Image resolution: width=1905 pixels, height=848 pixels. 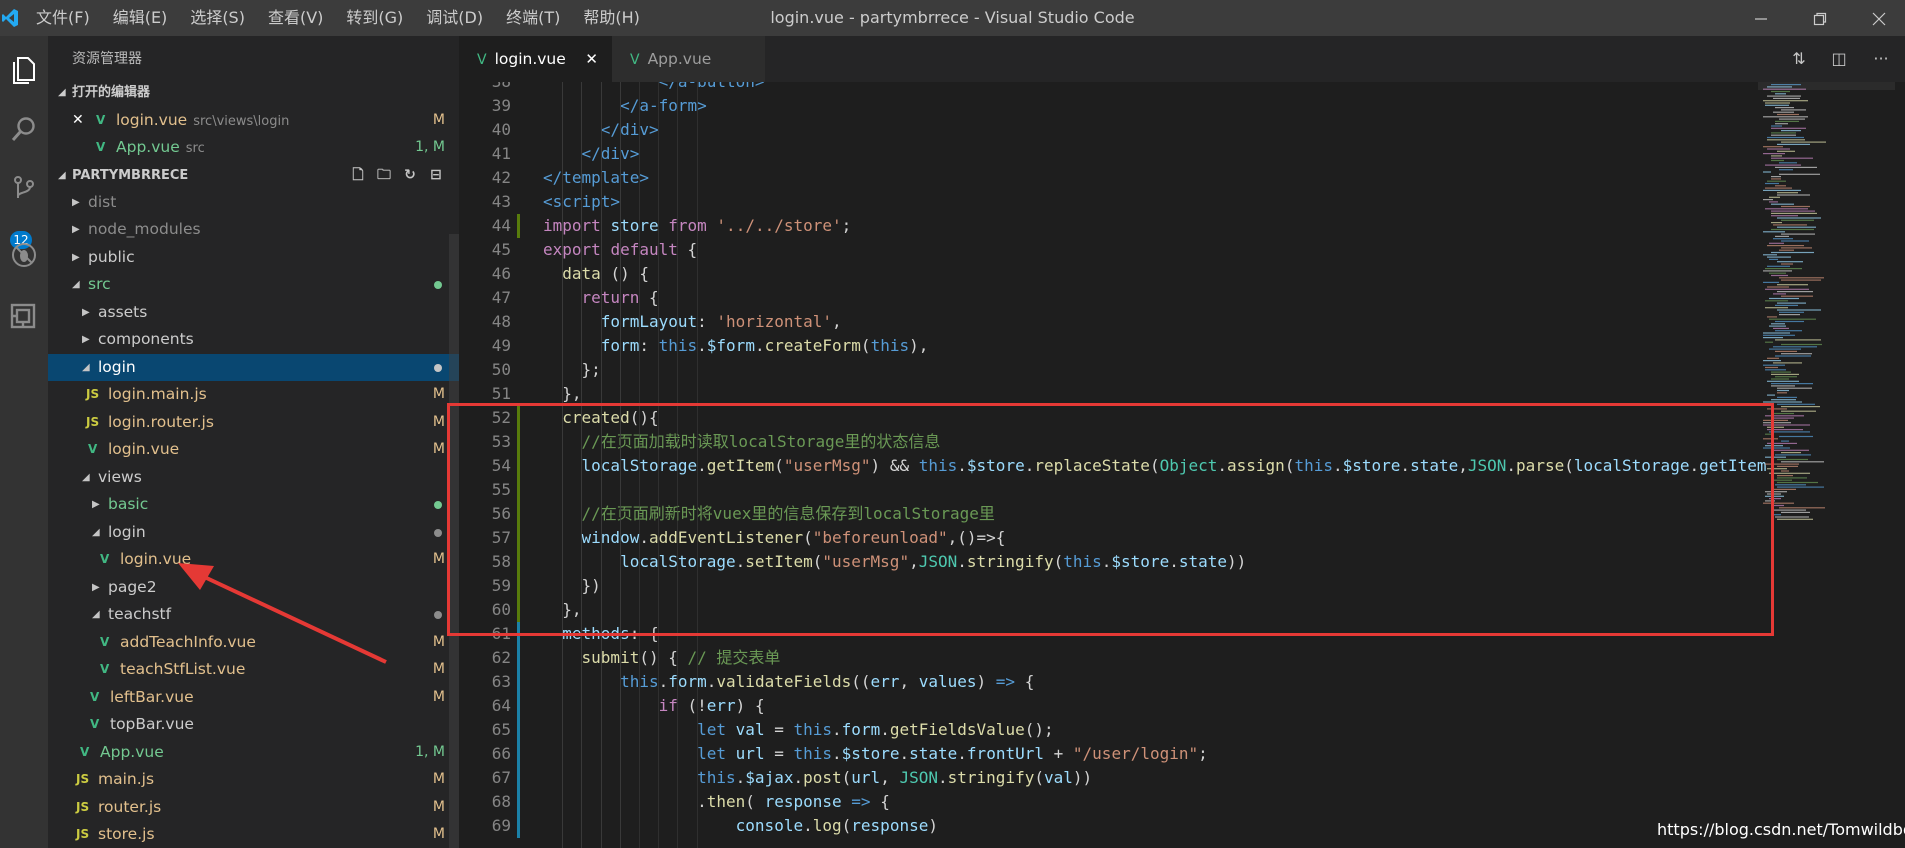 I want to click on tab-login-vue: Vlogin.vue ✕, so click(x=535, y=59).